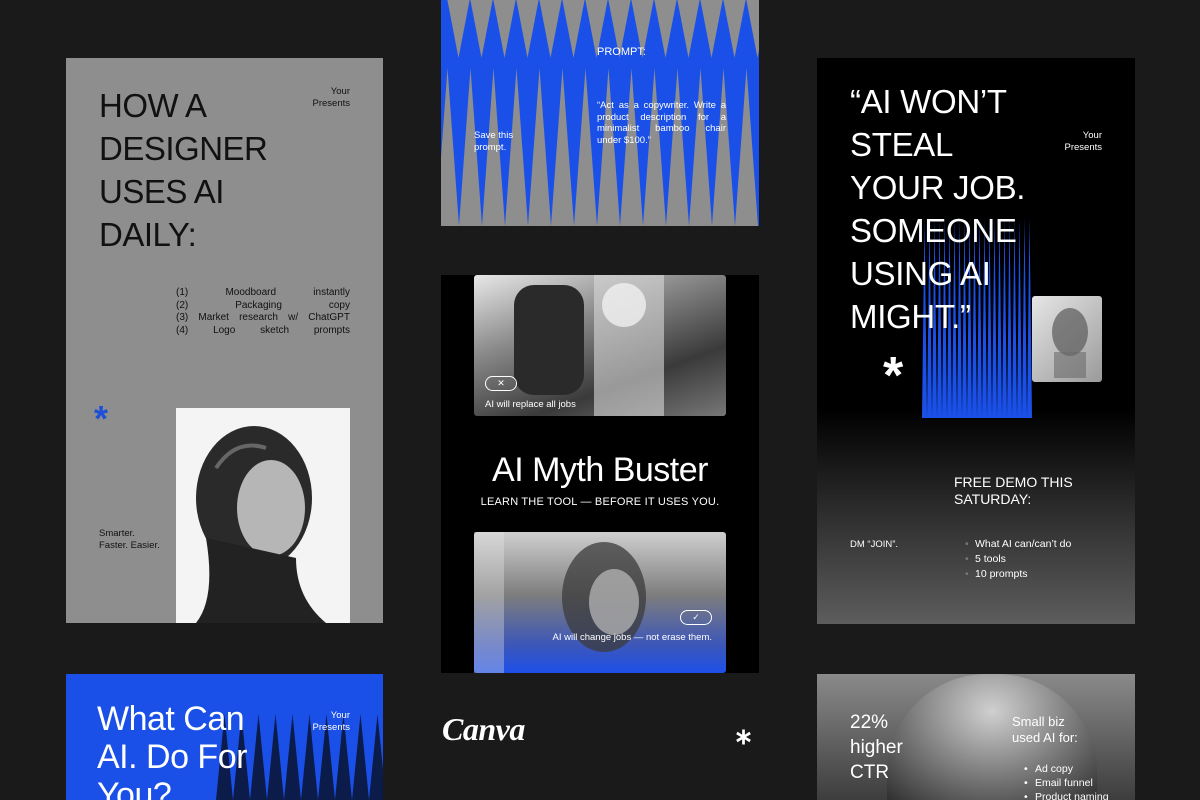  What do you see at coordinates (172, 750) in the screenshot?
I see `card-title: What Can AI. Do For You?` at bounding box center [172, 750].